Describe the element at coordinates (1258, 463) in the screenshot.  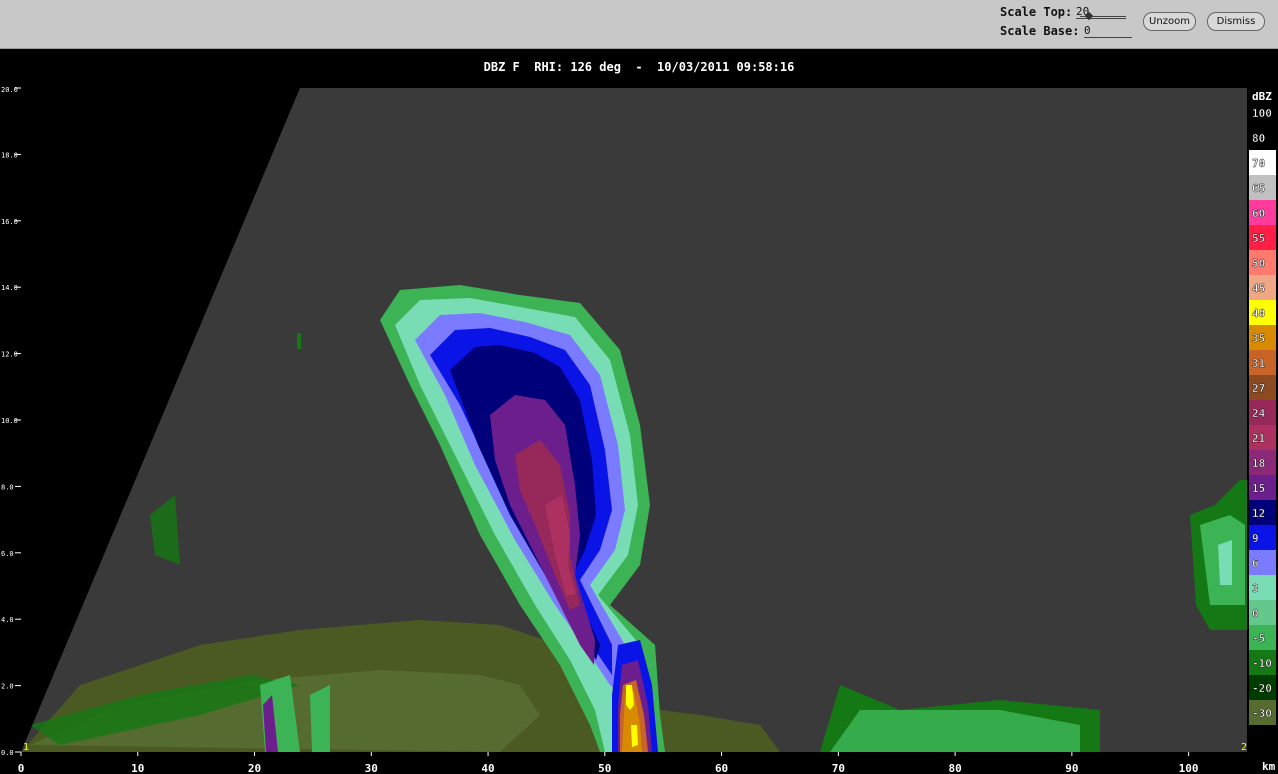
I see `colorbar-label: 18` at that location.